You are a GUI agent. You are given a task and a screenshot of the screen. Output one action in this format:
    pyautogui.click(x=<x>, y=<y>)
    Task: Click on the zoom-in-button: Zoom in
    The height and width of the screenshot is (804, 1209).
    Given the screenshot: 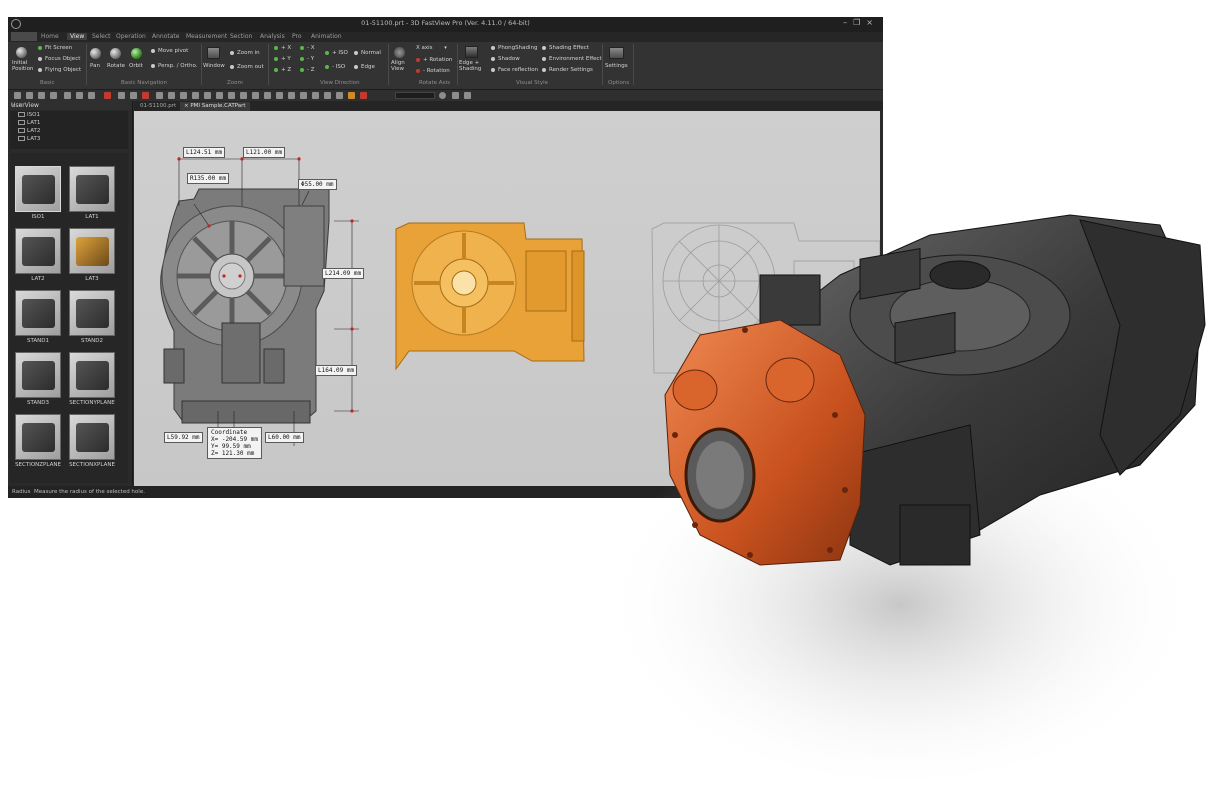 What is the action you would take?
    pyautogui.click(x=245, y=53)
    